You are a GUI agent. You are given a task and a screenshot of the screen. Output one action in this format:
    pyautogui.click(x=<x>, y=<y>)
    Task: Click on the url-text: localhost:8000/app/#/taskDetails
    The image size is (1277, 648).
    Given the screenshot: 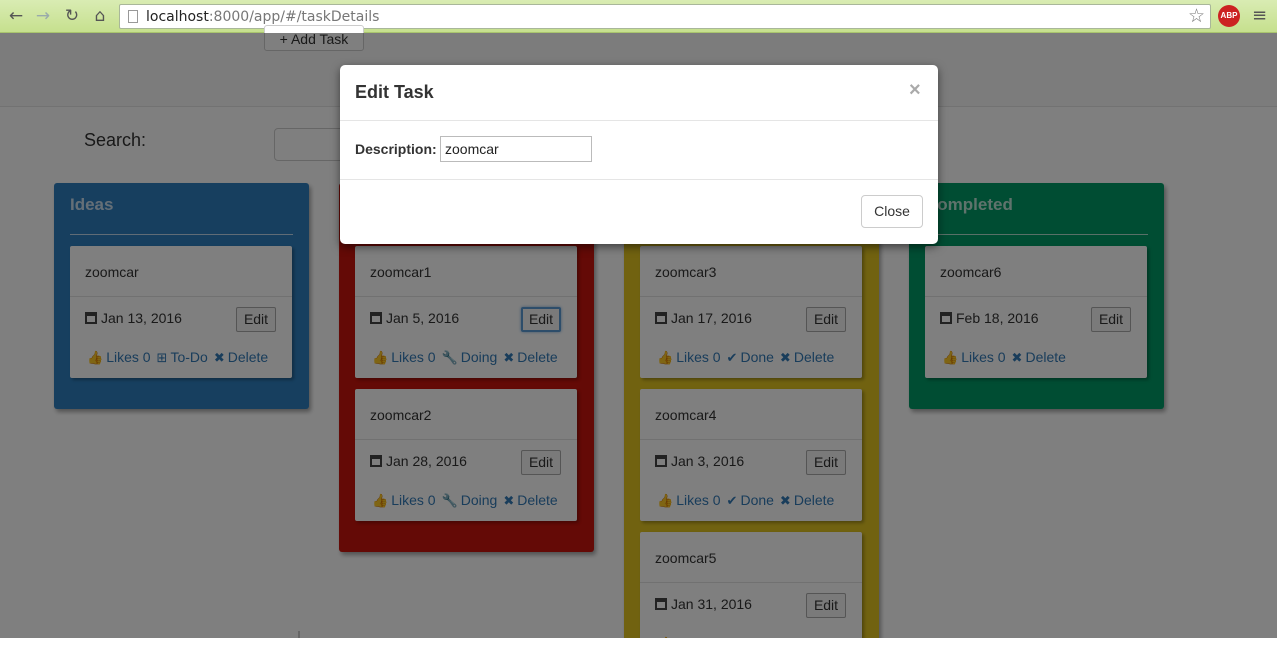 What is the action you would take?
    pyautogui.click(x=263, y=17)
    